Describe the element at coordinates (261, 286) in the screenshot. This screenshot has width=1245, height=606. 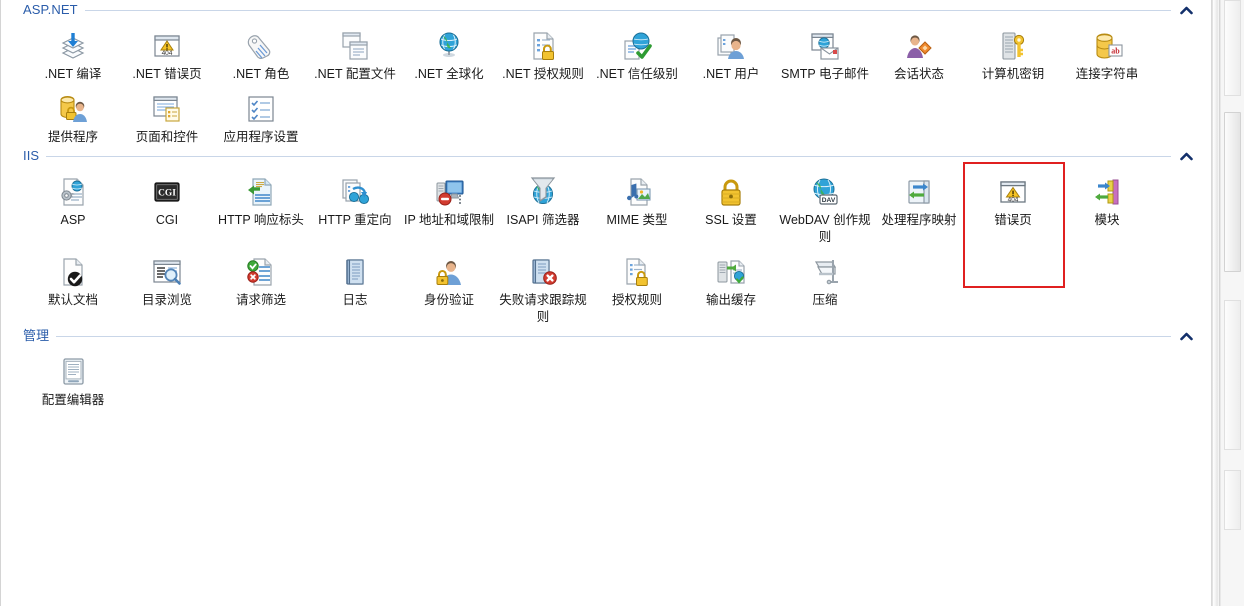
I see `feature-tile: 请求筛选` at that location.